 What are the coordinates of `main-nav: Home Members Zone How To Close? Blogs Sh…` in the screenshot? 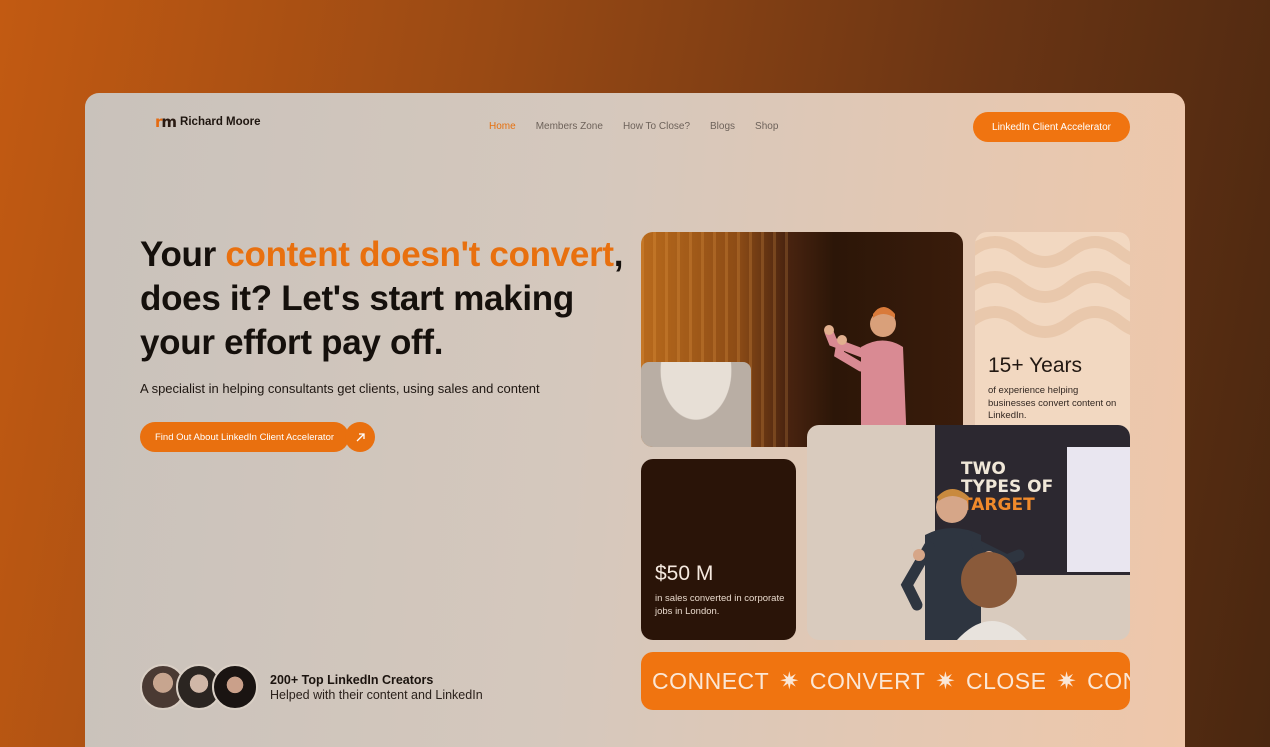 It's located at (633, 126).